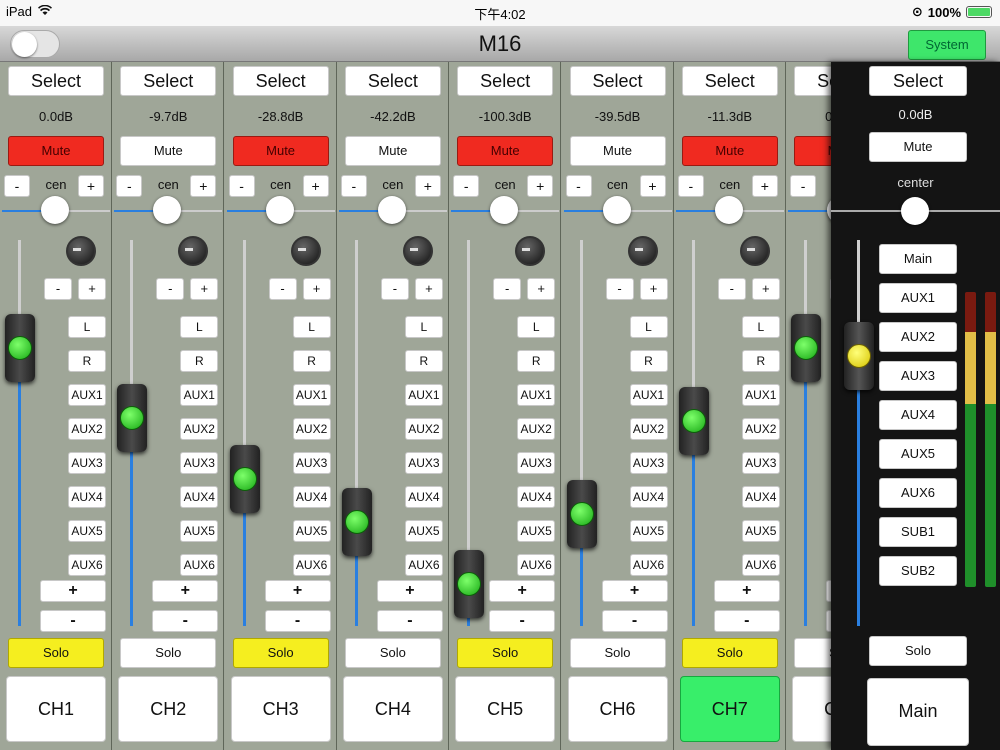 Image resolution: width=1000 pixels, height=750 pixels. I want to click on channel-name-button: CH2, so click(168, 709).